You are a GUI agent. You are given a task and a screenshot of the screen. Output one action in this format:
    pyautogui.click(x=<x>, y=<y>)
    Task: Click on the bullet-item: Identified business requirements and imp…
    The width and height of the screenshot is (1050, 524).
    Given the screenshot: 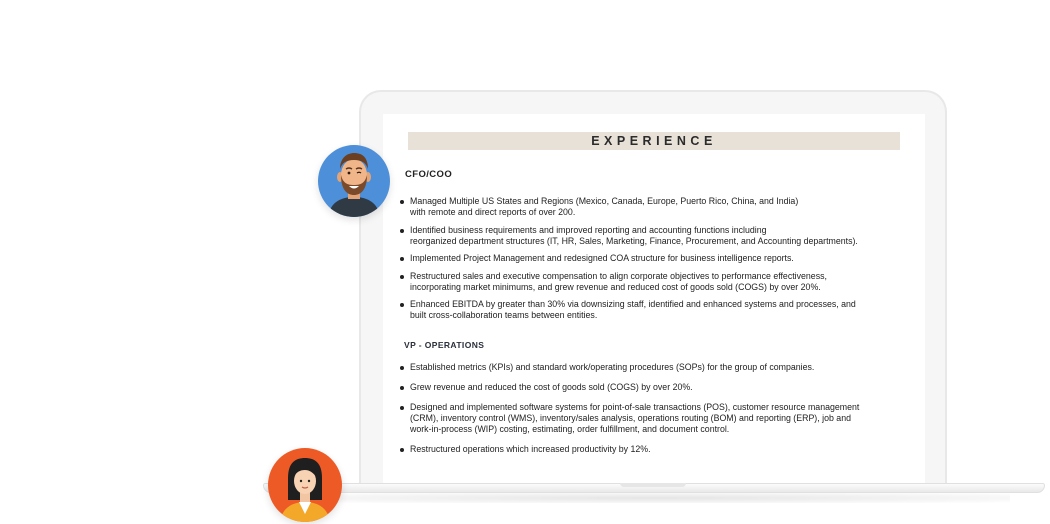 What is the action you would take?
    pyautogui.click(x=653, y=236)
    